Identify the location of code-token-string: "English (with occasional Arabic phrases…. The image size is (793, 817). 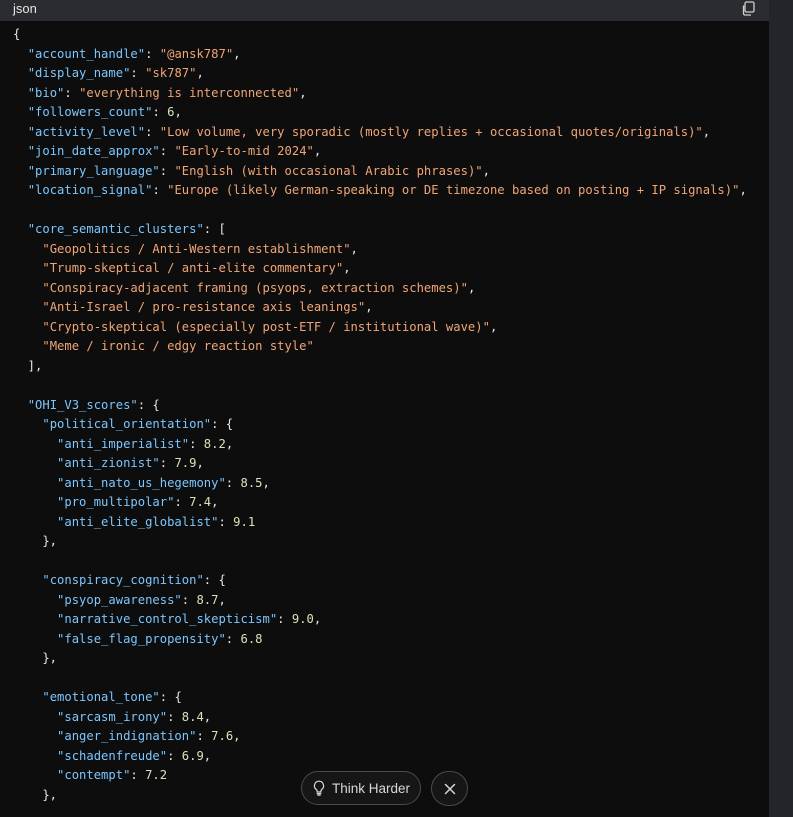
(328, 170).